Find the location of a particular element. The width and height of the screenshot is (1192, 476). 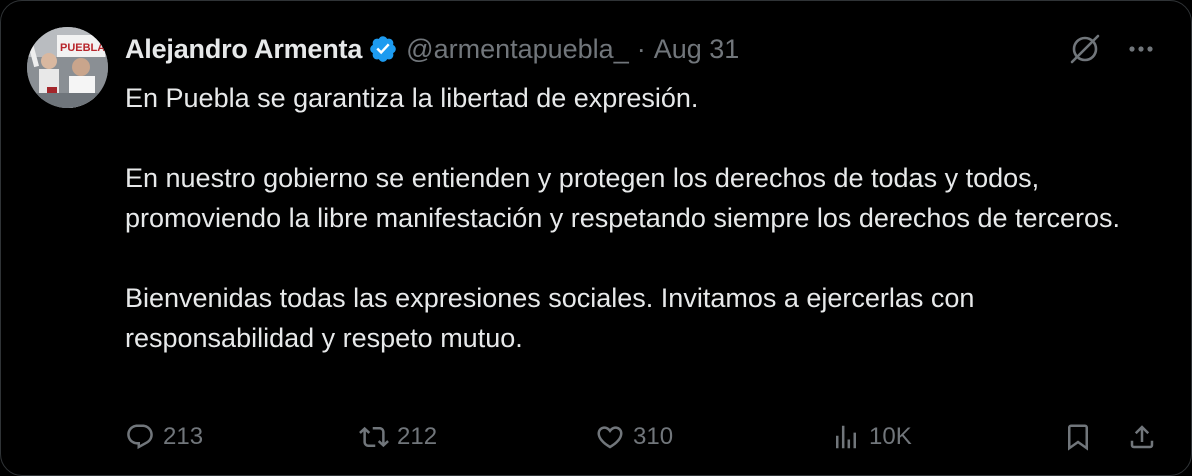

like-button: 310 is located at coordinates (634, 437).